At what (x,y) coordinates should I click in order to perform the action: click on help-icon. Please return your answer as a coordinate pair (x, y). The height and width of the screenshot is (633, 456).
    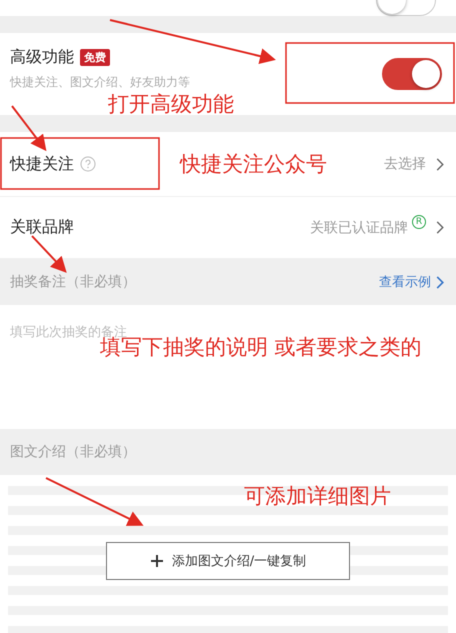
    Looking at the image, I should click on (88, 164).